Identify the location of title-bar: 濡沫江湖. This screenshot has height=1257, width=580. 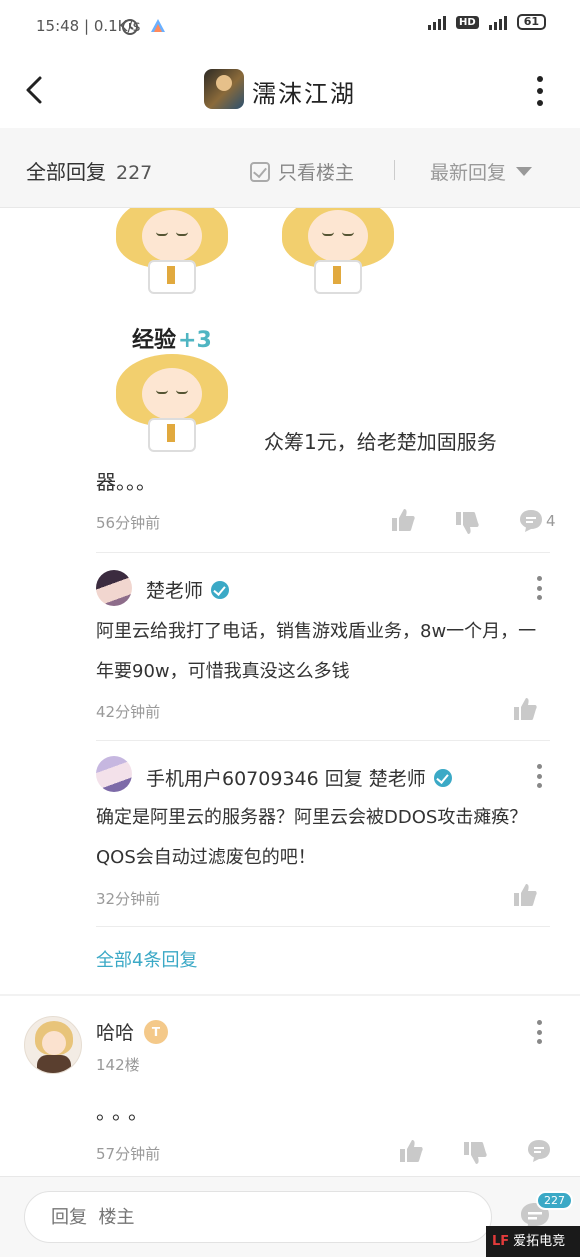
(290, 90).